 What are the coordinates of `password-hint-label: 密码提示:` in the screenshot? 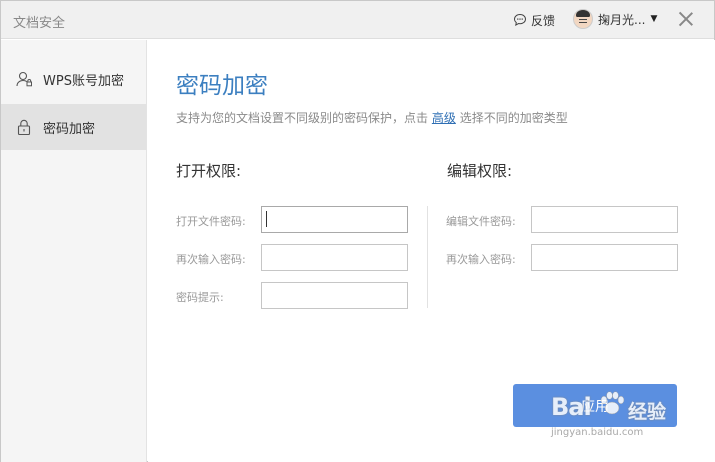 It's located at (200, 297).